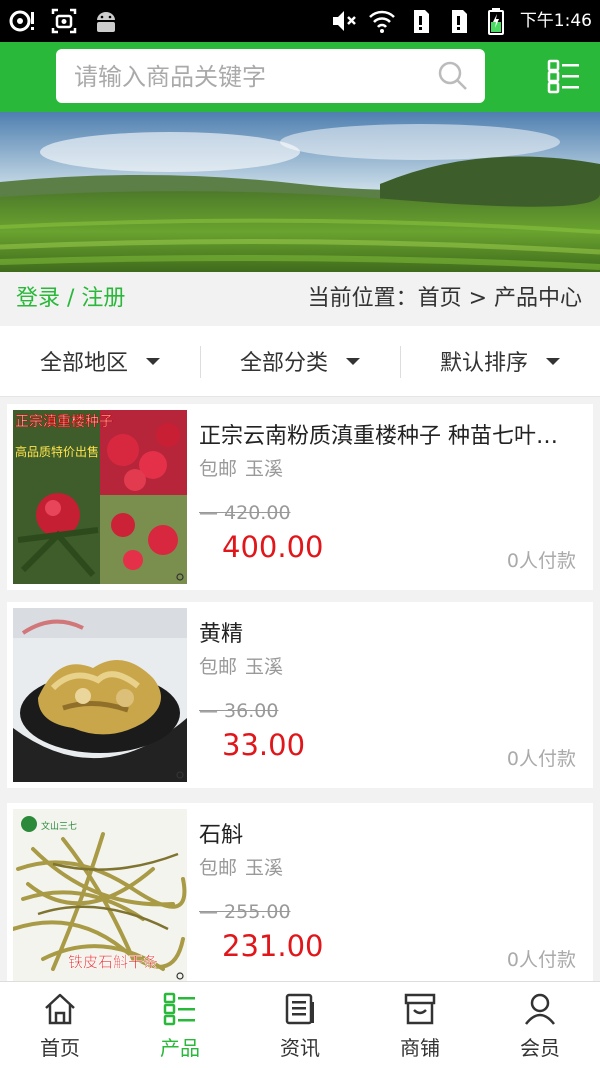 This screenshot has height=1068, width=600. Describe the element at coordinates (420, 1048) in the screenshot. I see `nav-label: 商铺` at that location.